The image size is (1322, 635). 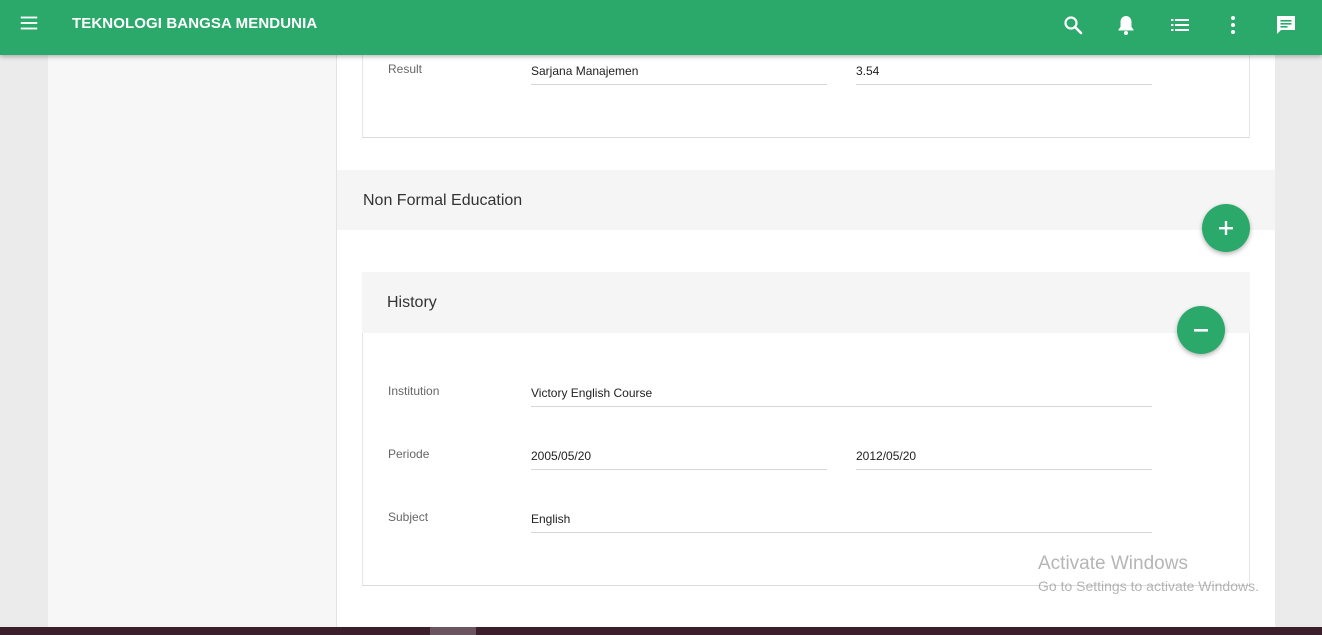 I want to click on bell-icon, so click(x=1126, y=25).